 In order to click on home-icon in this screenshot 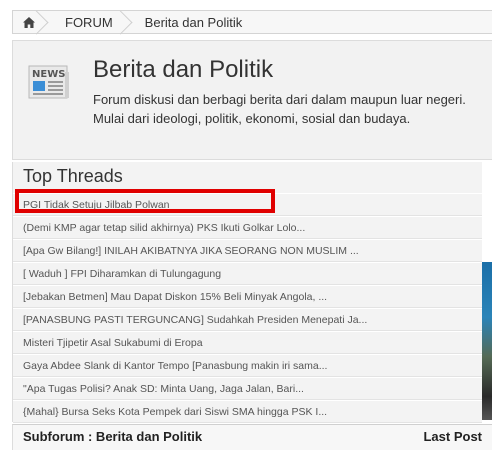, I will do `click(29, 22)`.